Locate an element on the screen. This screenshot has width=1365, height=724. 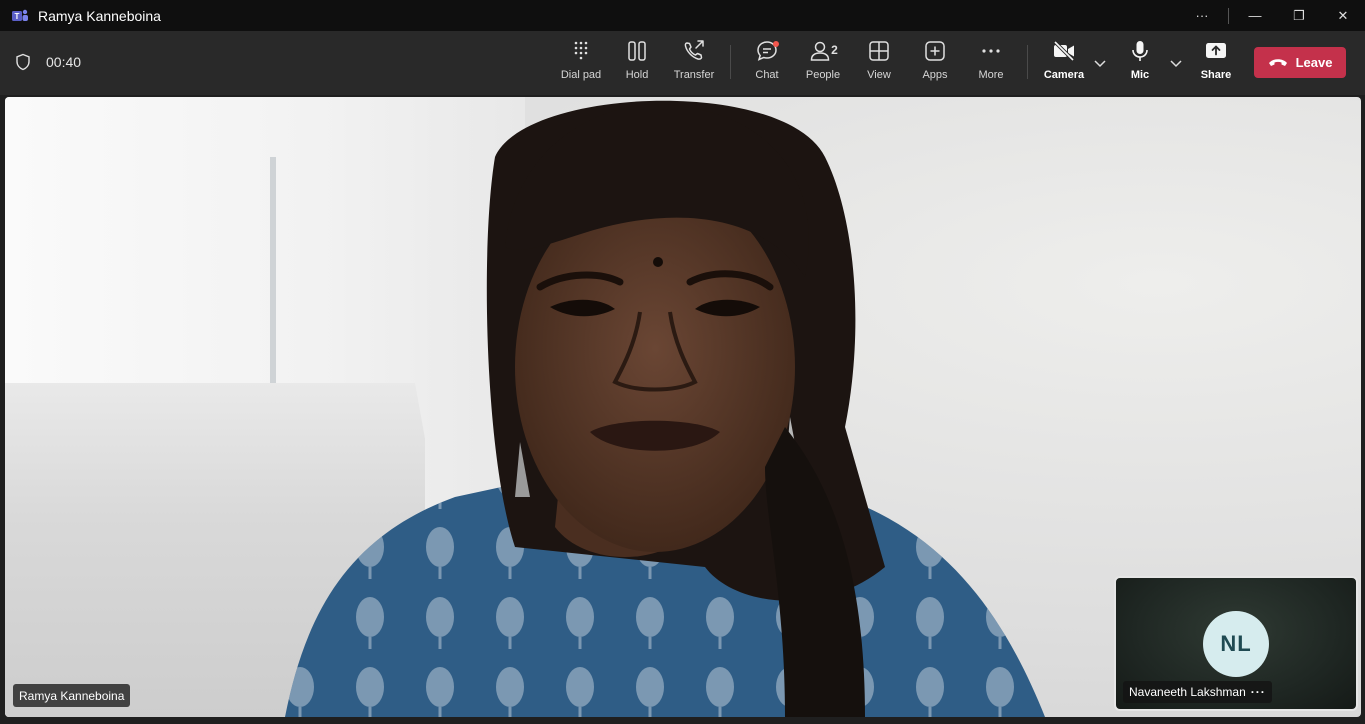
apps-button: Apps is located at coordinates (935, 64).